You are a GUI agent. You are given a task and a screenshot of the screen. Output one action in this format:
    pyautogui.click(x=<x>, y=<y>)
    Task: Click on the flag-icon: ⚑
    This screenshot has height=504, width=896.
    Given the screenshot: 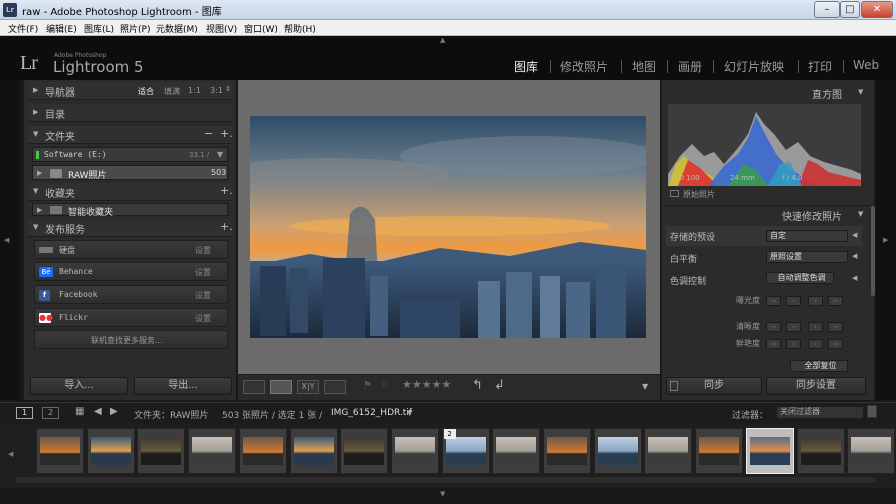 What is the action you would take?
    pyautogui.click(x=367, y=385)
    